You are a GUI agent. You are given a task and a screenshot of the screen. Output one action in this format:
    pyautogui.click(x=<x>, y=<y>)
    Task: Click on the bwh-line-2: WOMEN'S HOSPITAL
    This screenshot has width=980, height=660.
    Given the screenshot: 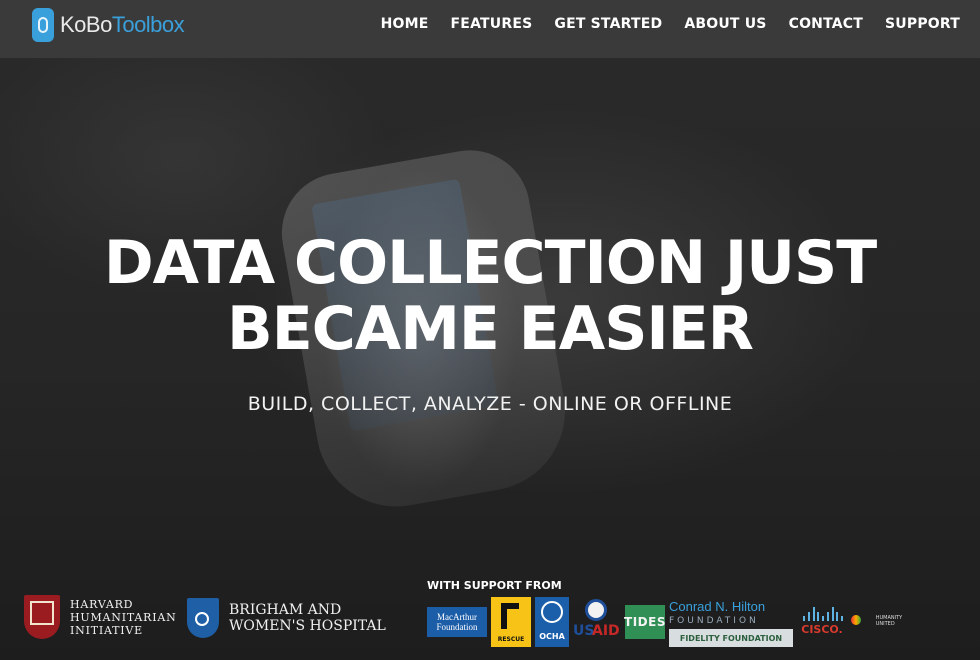 What is the action you would take?
    pyautogui.click(x=307, y=626)
    